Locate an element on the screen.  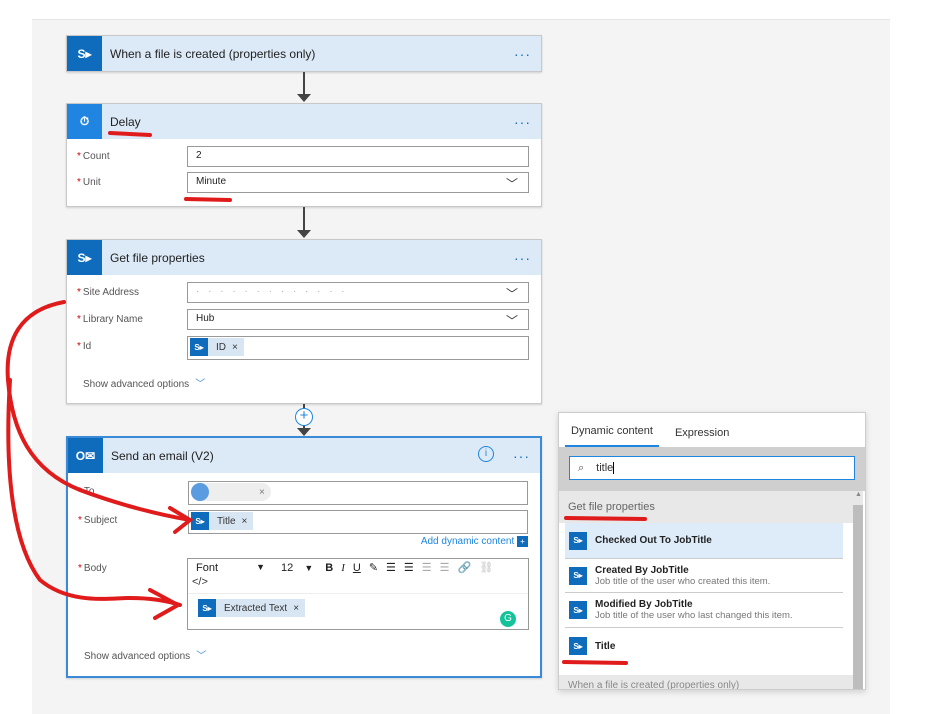
font-size-select: 12 ▼ is located at coordinates (297, 568).